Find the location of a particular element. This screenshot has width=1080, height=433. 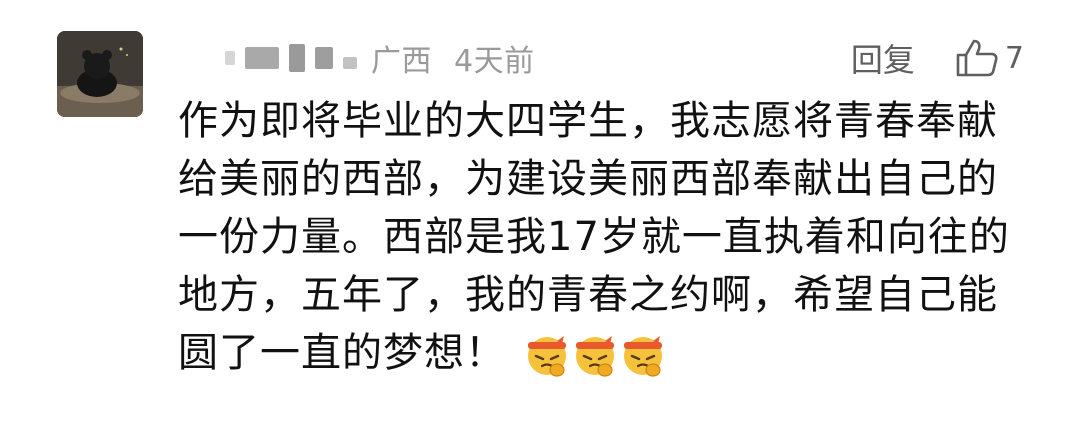

comment-line: 作为即将毕业的大四学生，我志愿将青春奉献 is located at coordinates (588, 121).